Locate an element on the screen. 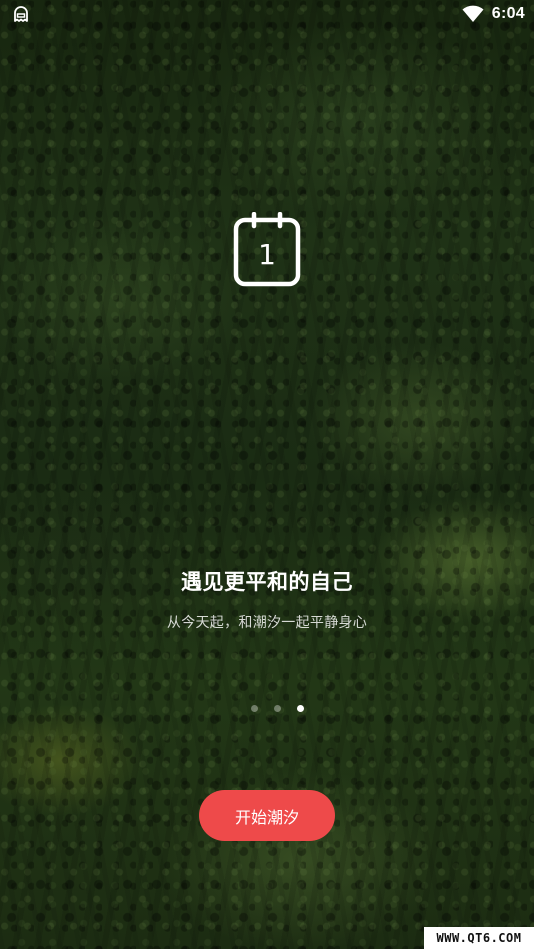 Image resolution: width=534 pixels, height=949 pixels. status-time: 6:04 is located at coordinates (508, 13).